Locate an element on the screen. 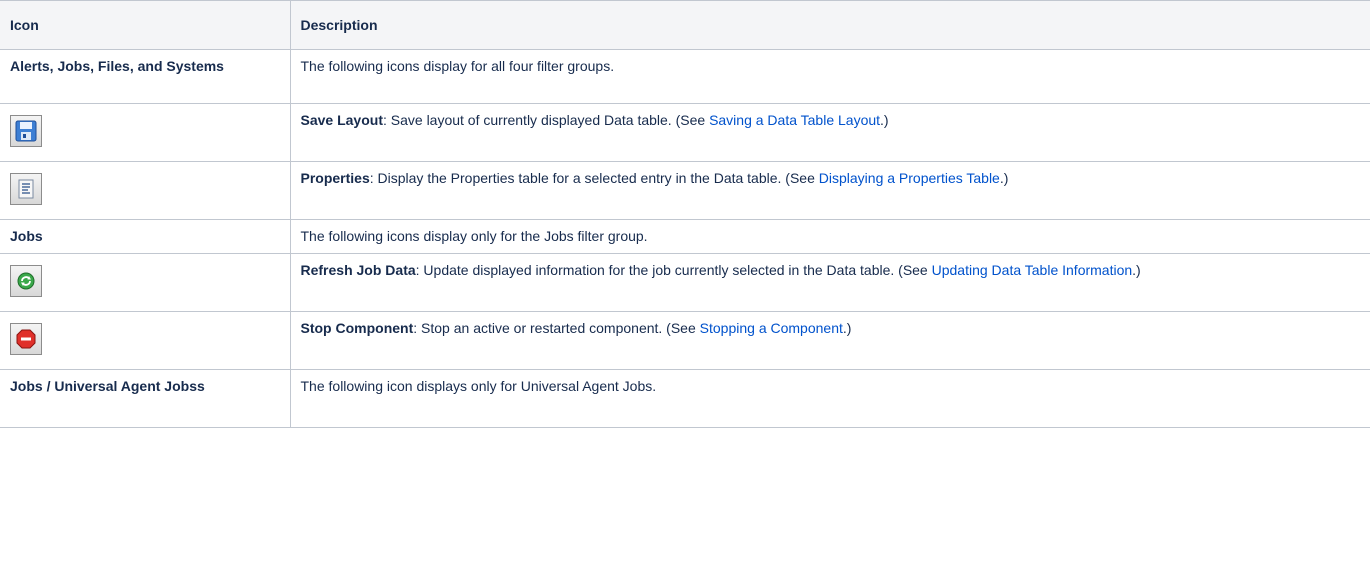 This screenshot has height=572, width=1370. save-layout-icon is located at coordinates (26, 131).